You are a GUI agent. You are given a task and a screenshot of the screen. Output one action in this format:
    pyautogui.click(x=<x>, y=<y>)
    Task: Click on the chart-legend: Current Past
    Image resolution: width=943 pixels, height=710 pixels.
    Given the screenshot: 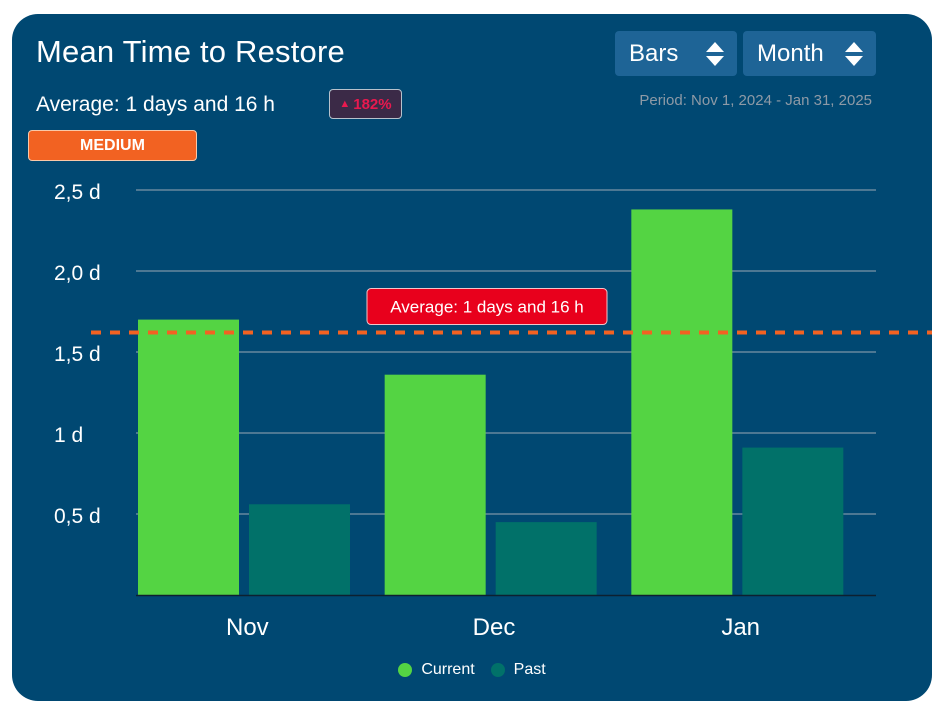 What is the action you would take?
    pyautogui.click(x=472, y=670)
    